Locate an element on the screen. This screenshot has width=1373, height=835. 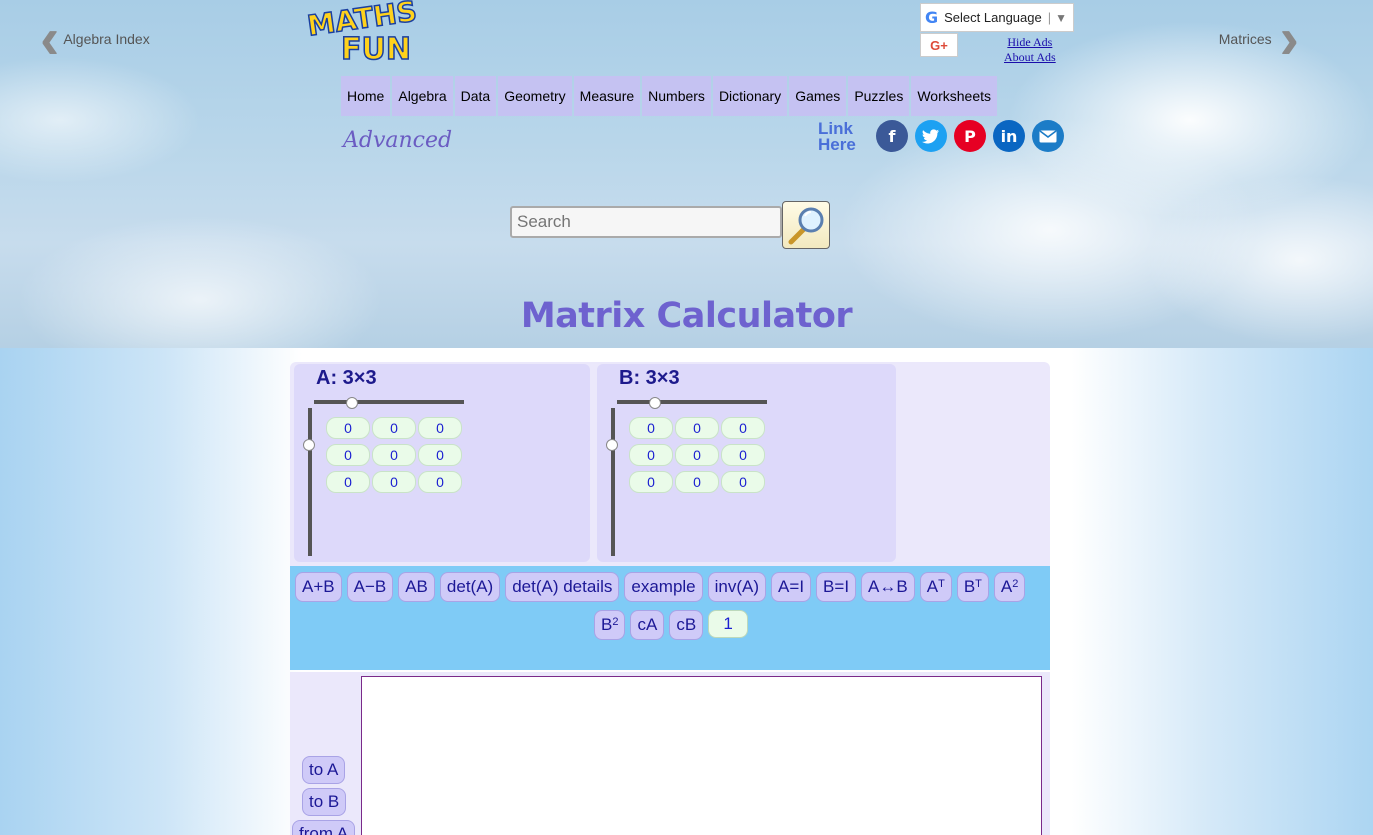
search-bar is located at coordinates (670, 222).